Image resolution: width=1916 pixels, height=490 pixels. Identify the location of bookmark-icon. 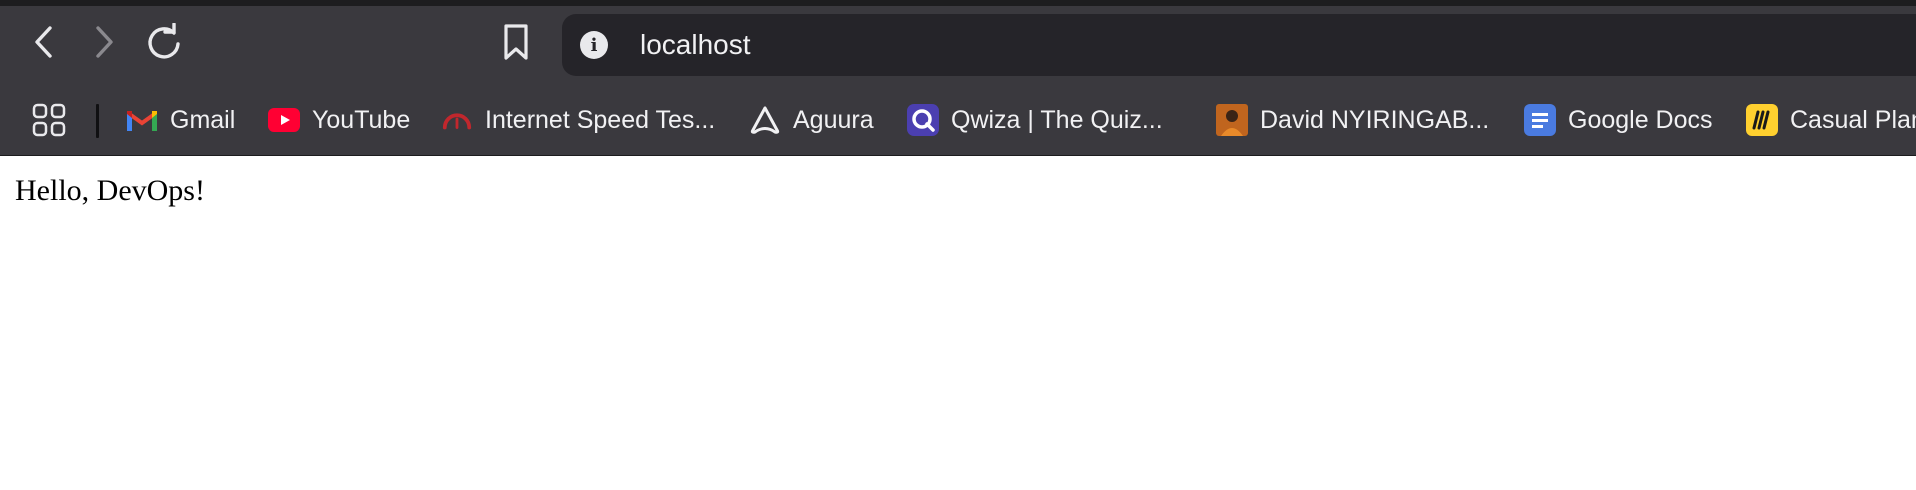
(516, 42).